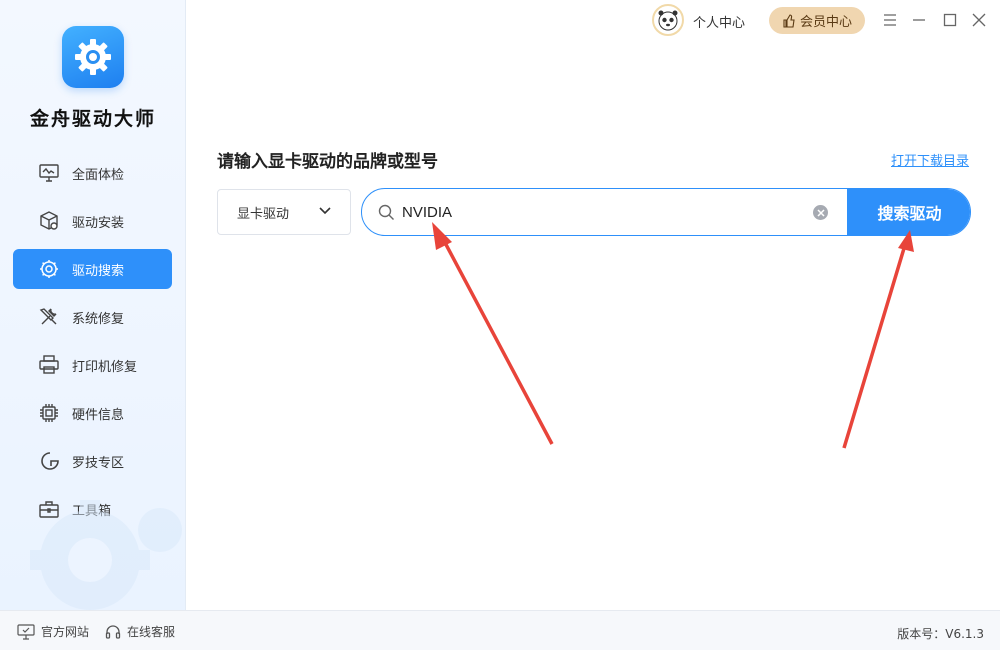  I want to click on annotation-arrow-input, so click(493, 333).